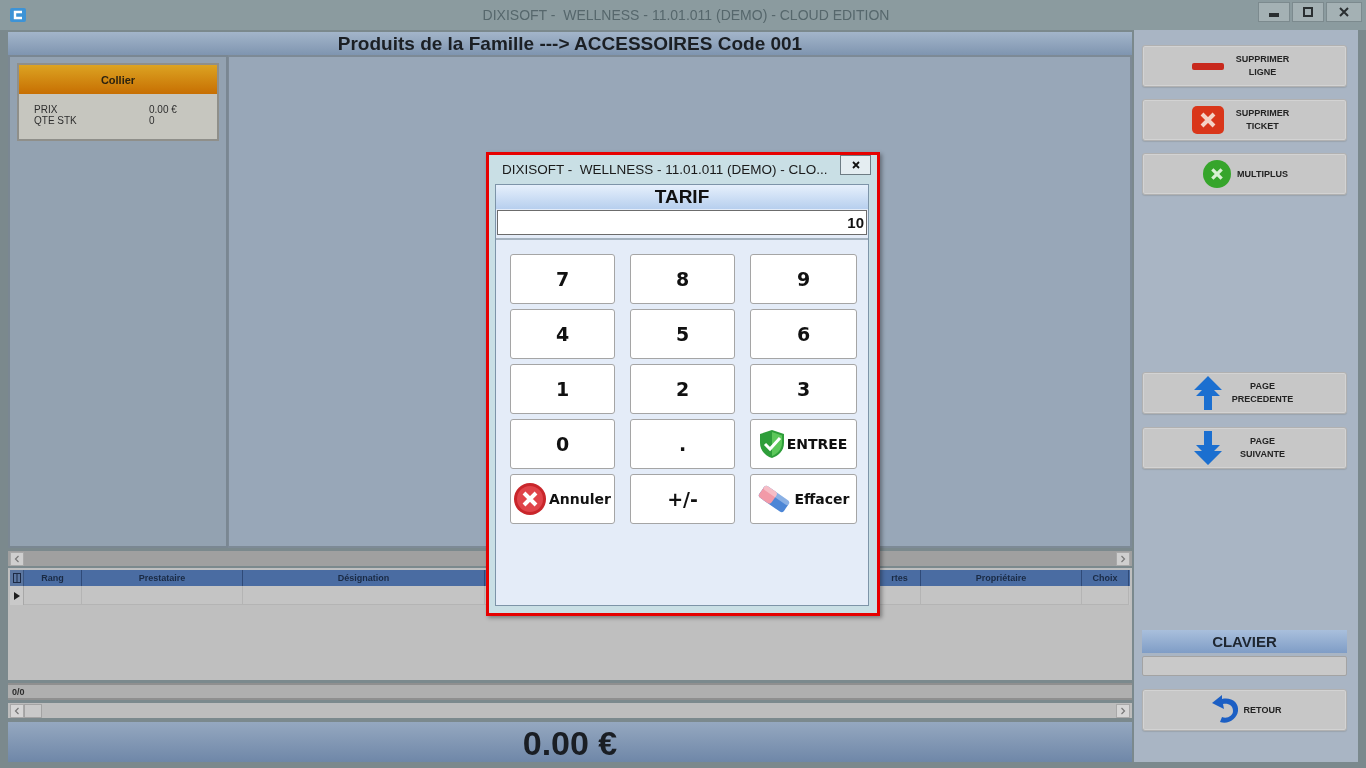 The height and width of the screenshot is (768, 1366). I want to click on keypad-key: 0, so click(562, 444).